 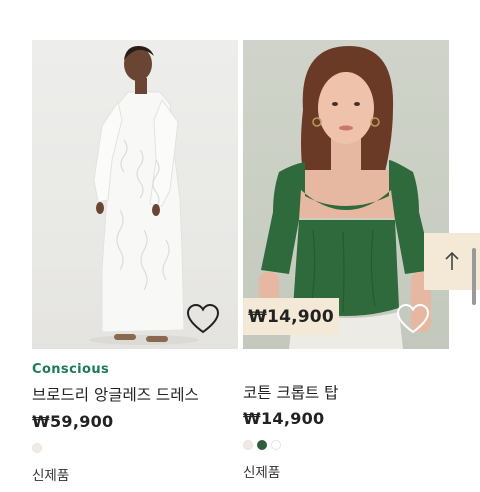 What do you see at coordinates (115, 394) in the screenshot?
I see `product-title-1: 브로드리 앙글레즈 드레스` at bounding box center [115, 394].